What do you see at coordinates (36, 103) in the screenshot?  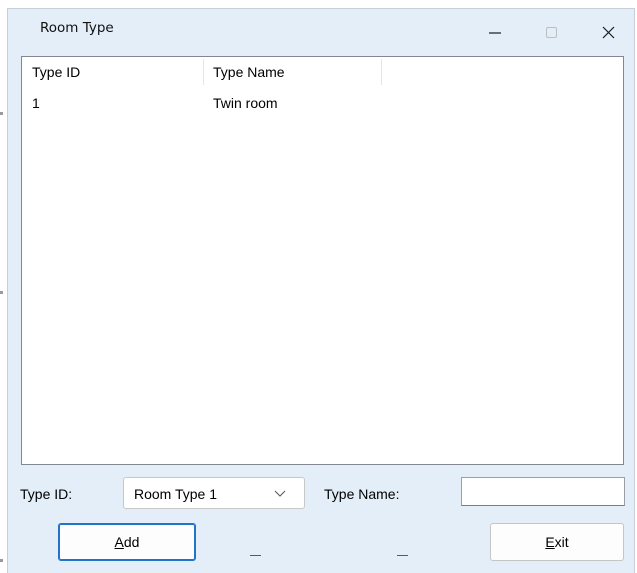 I see `cell-type-id: 1` at bounding box center [36, 103].